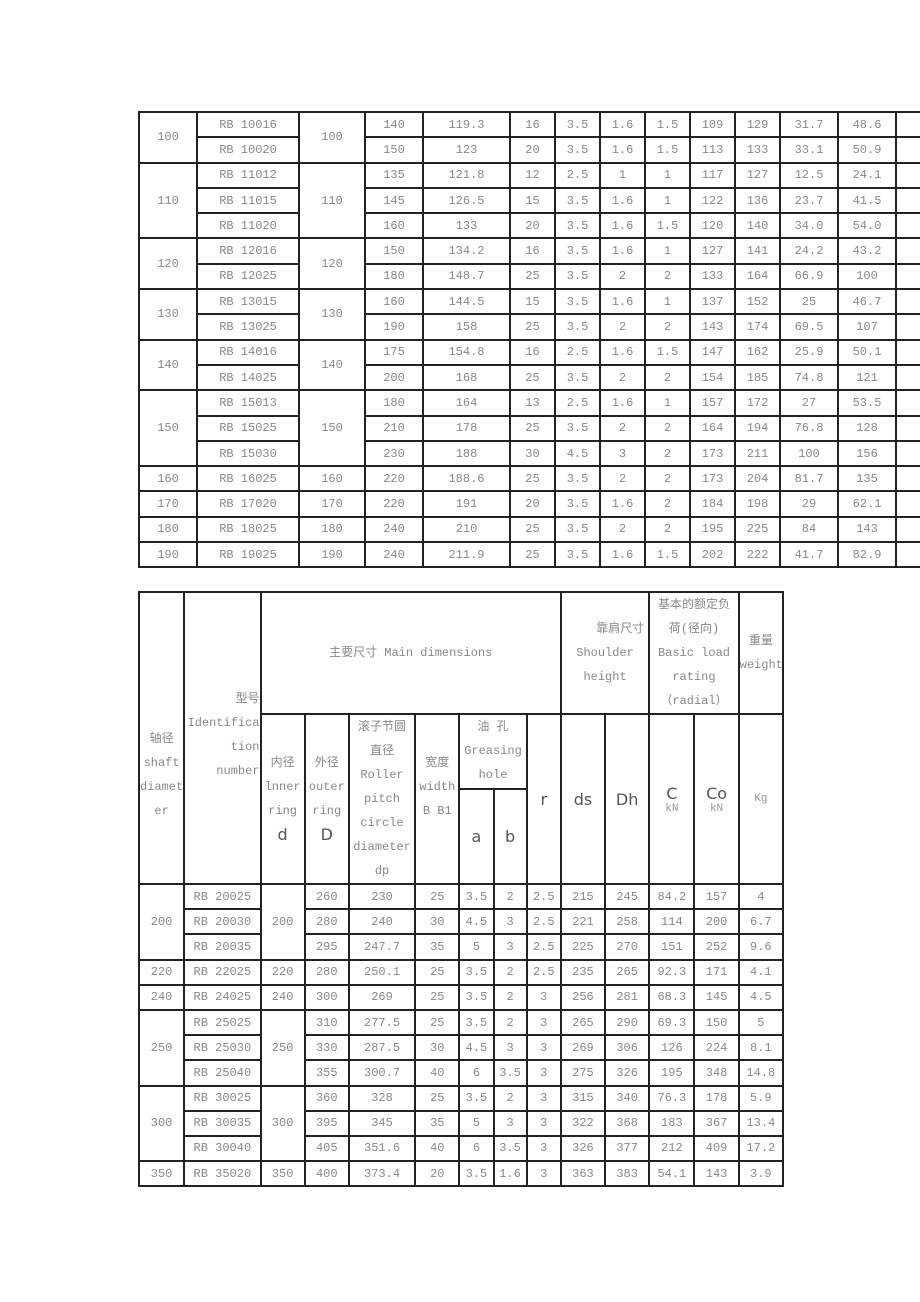 The width and height of the screenshot is (920, 1302). Describe the element at coordinates (168, 529) in the screenshot. I see `shaft-diameter-cell: 180` at that location.